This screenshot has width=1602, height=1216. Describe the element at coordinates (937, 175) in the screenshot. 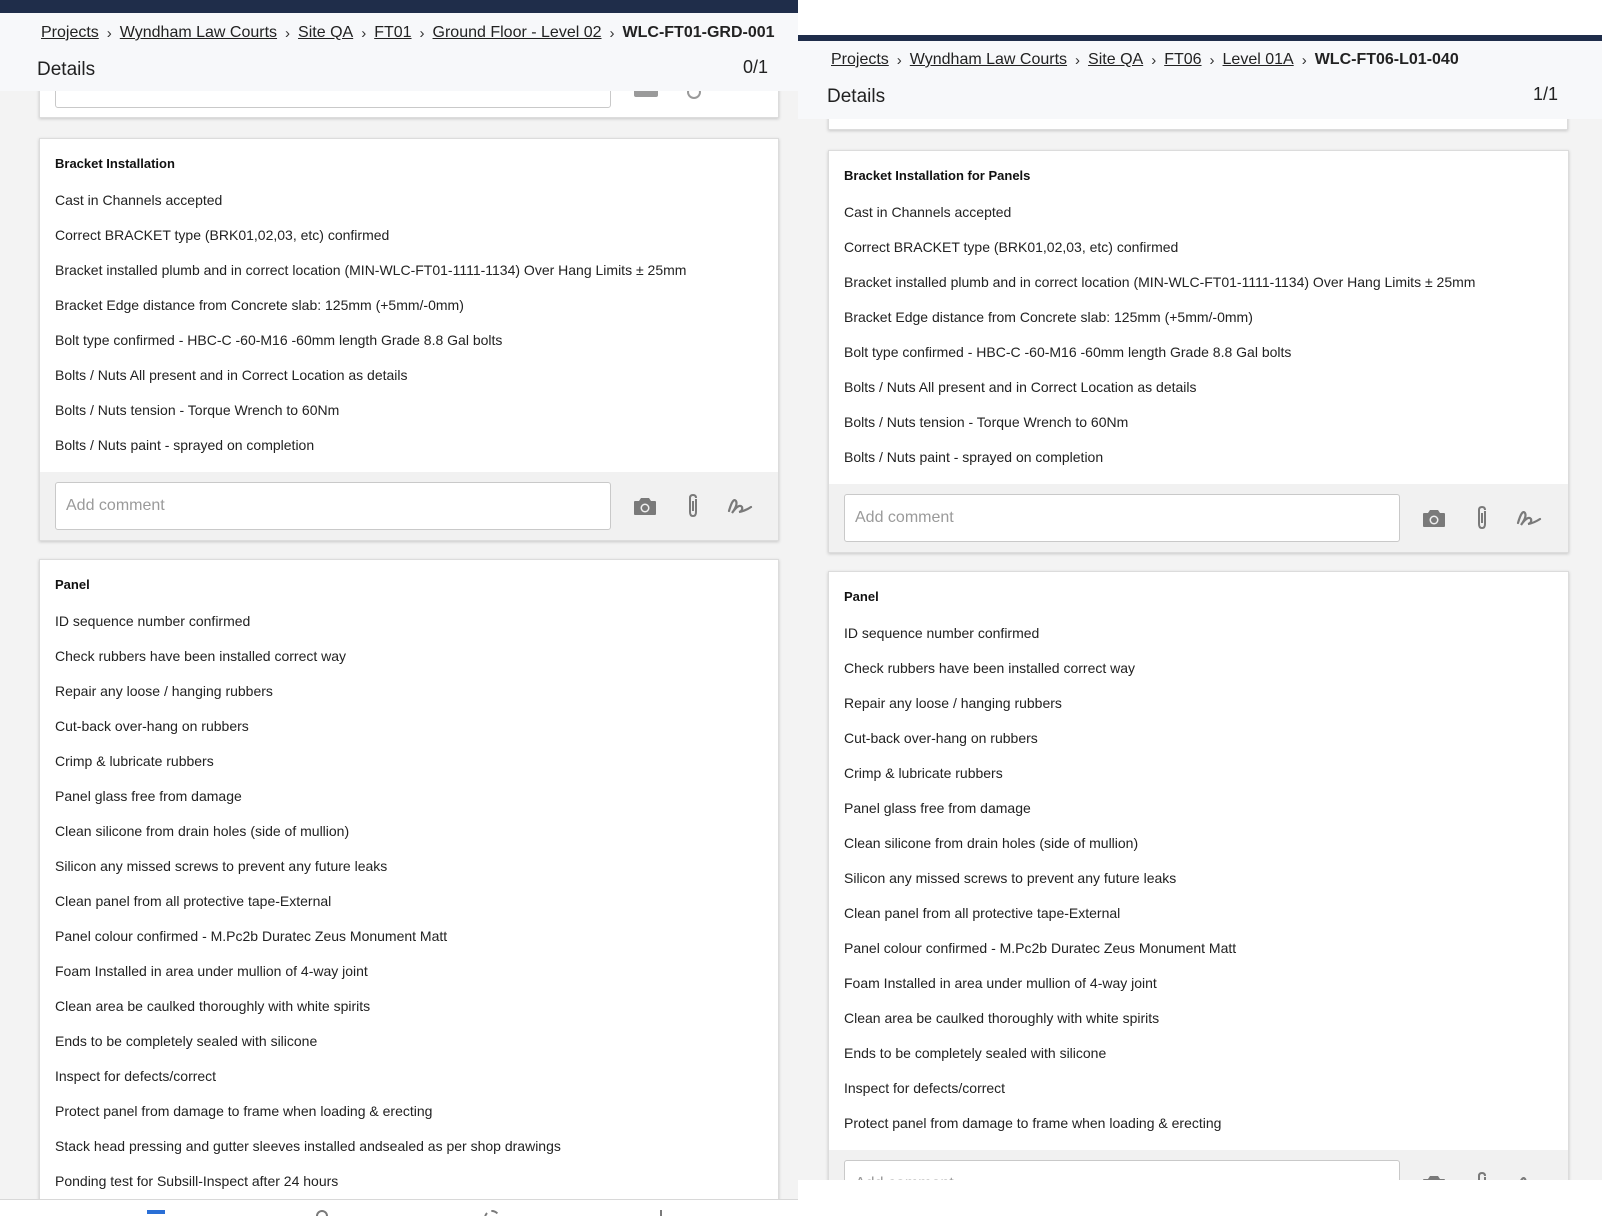

I see `section-title: Bracket Installation for Panels` at that location.